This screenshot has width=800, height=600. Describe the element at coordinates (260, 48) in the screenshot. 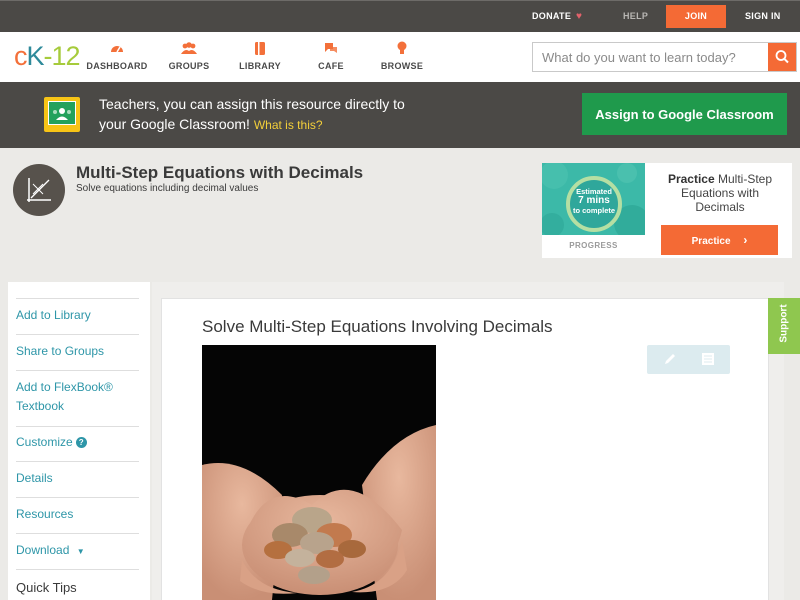

I see `library-icon` at that location.